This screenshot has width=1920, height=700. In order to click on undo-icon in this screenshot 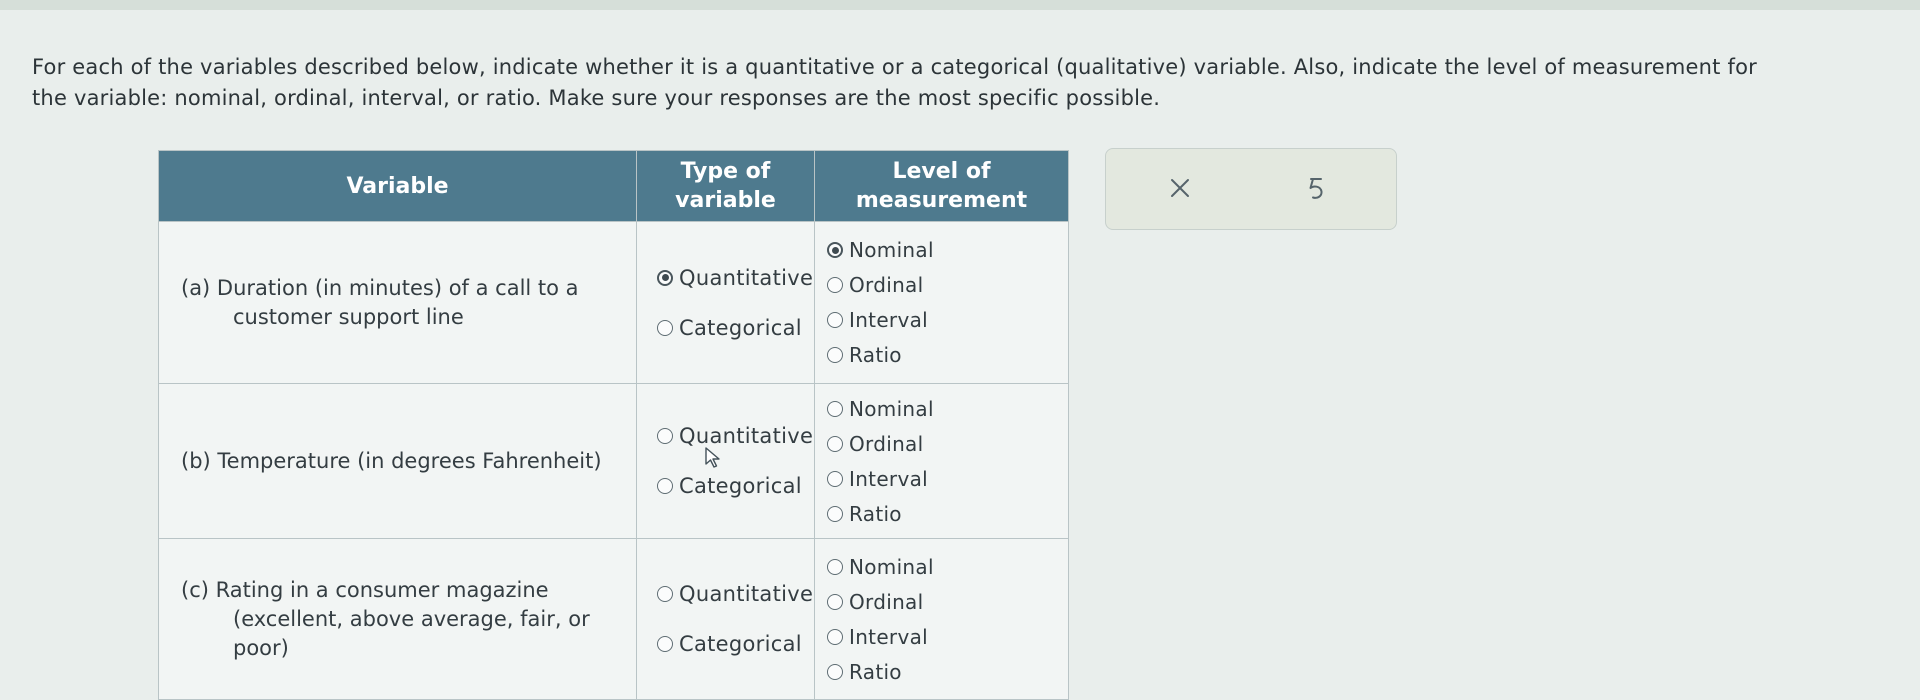, I will do `click(1316, 188)`.